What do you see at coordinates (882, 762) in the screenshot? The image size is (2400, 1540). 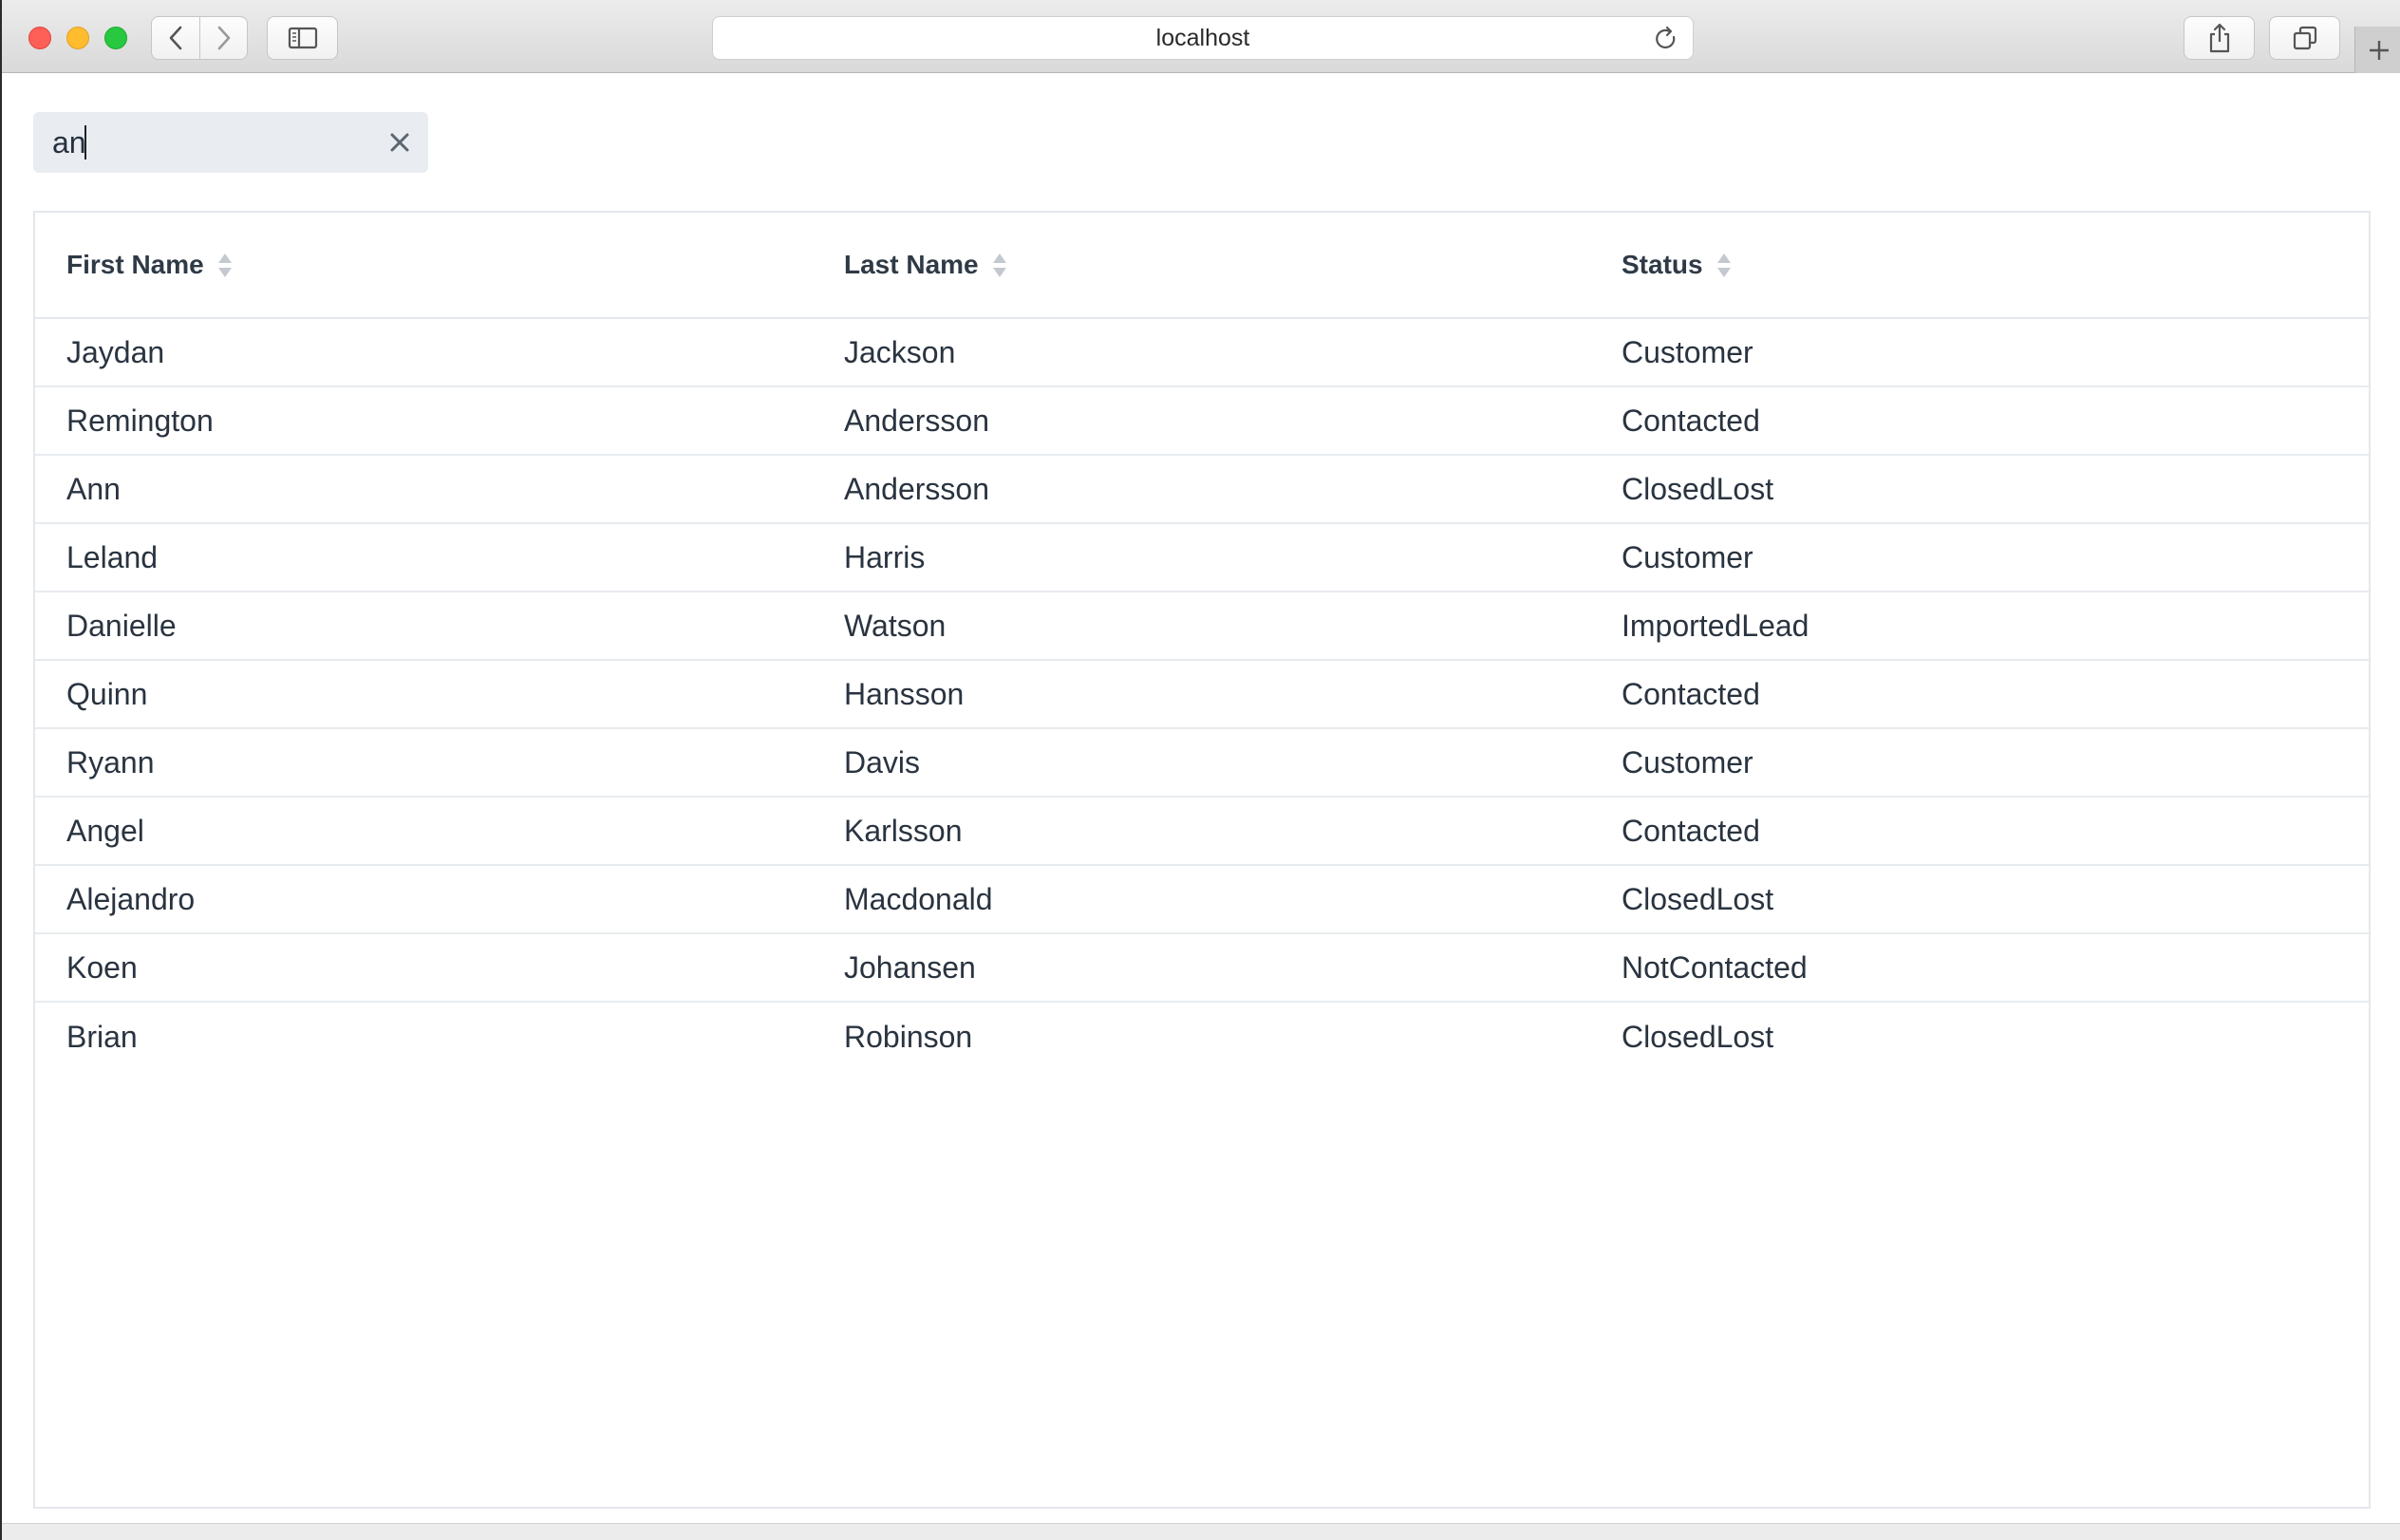 I see `cell-last-name: Davis` at bounding box center [882, 762].